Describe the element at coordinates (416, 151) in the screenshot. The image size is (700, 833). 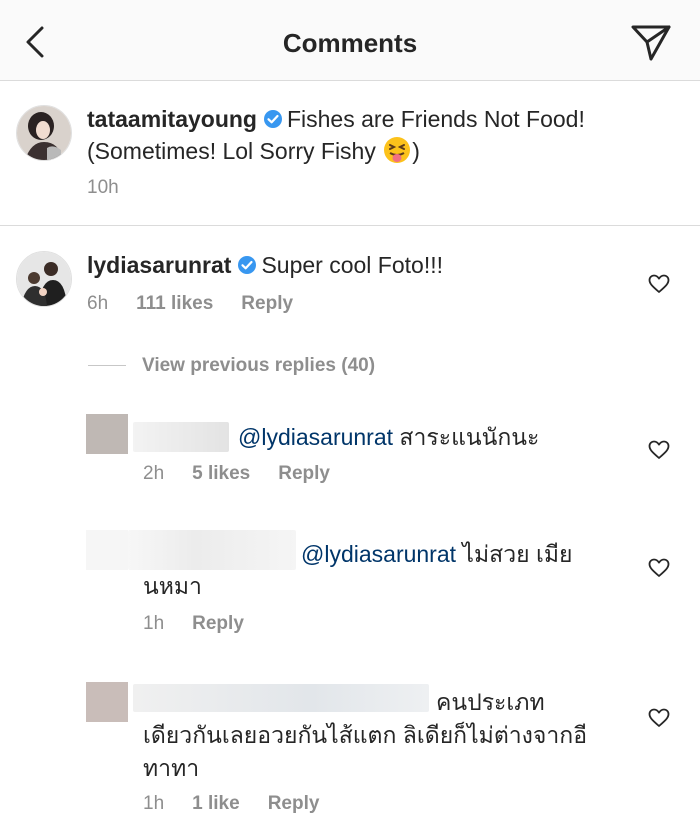
I see `caption-end: )` at that location.